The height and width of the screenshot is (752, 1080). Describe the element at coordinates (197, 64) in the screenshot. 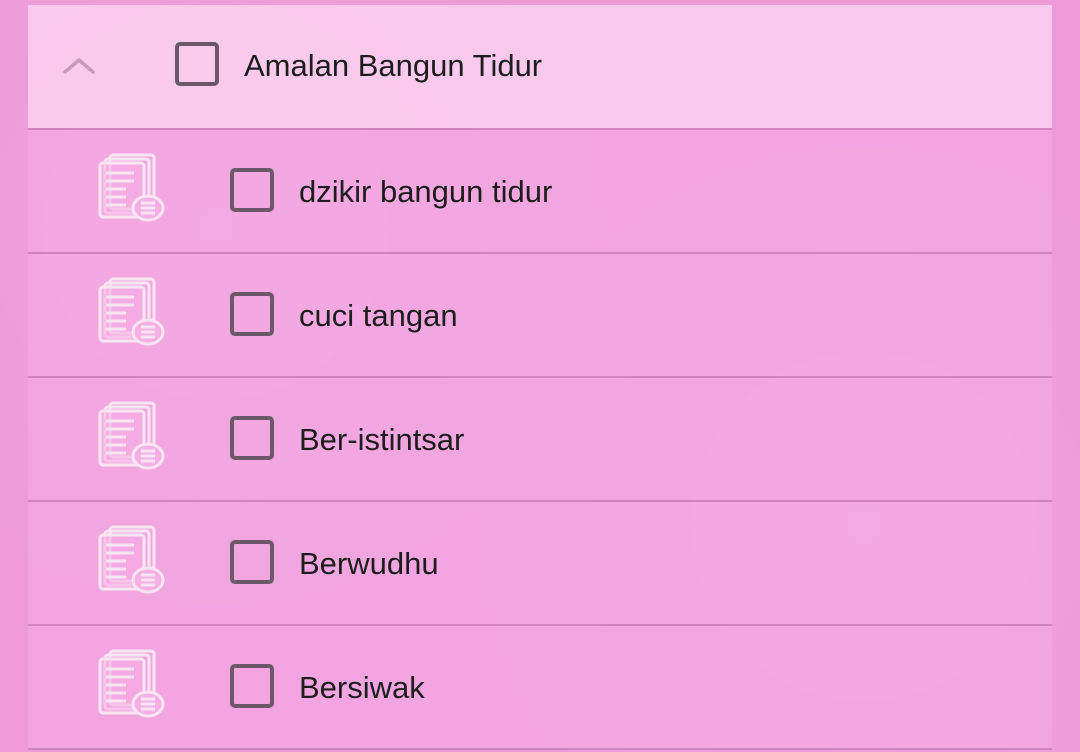

I see `group-checkbox` at that location.